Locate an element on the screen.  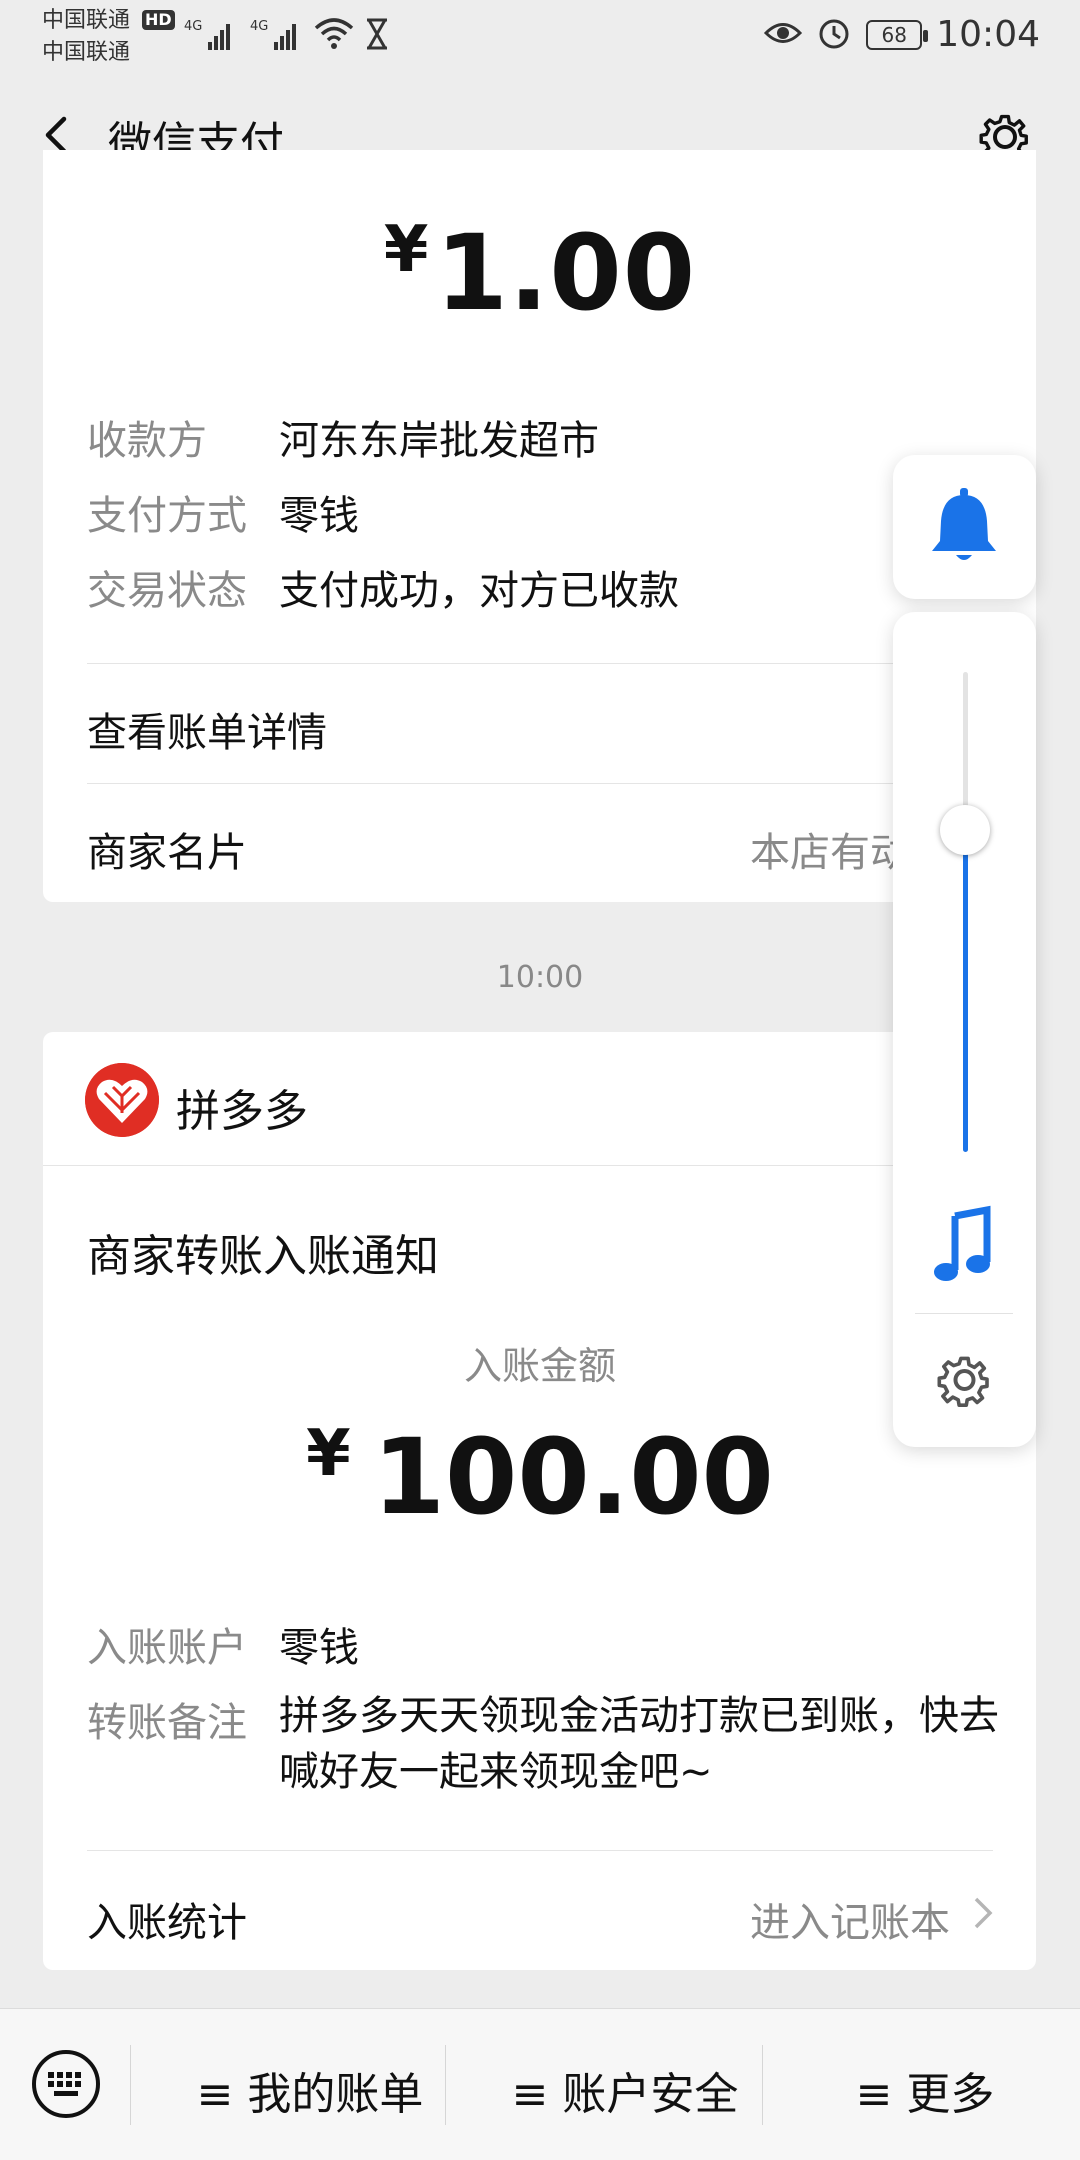
menu-account-security: ≡ 账户安全 is located at coordinates (625, 2090).